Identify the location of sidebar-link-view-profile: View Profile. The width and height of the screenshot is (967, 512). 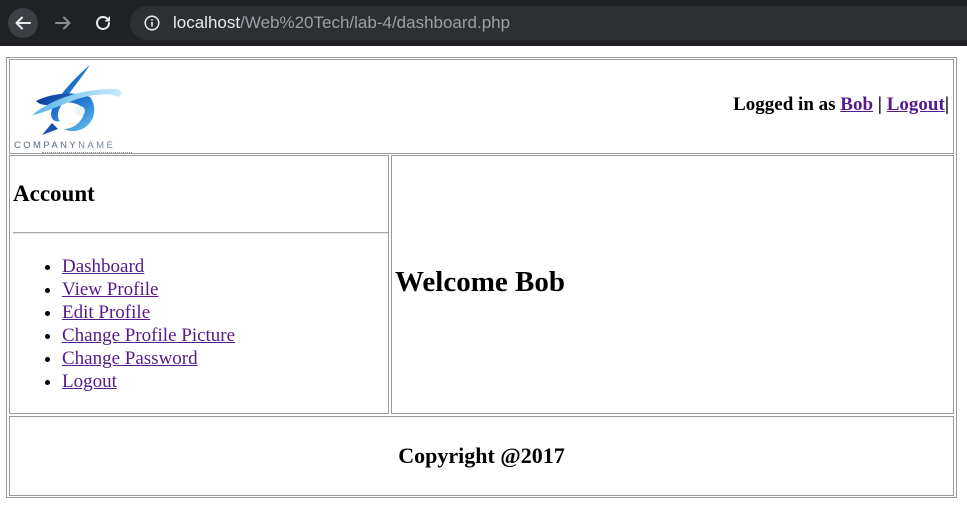
(110, 289).